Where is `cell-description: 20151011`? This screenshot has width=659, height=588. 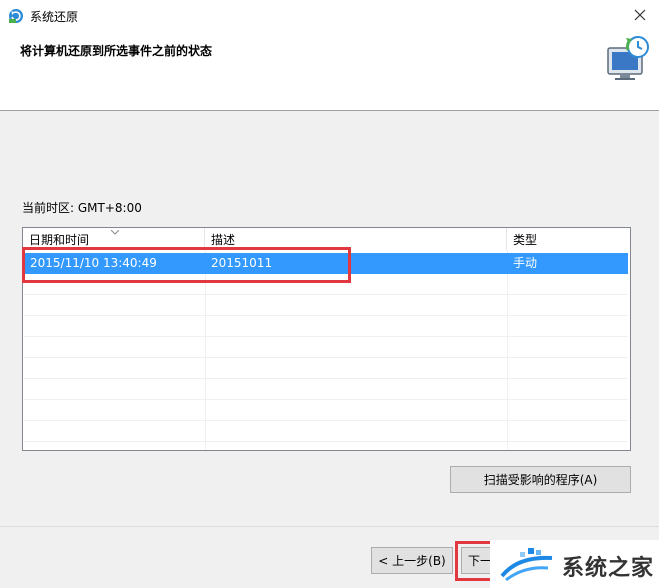 cell-description: 20151011 is located at coordinates (242, 263).